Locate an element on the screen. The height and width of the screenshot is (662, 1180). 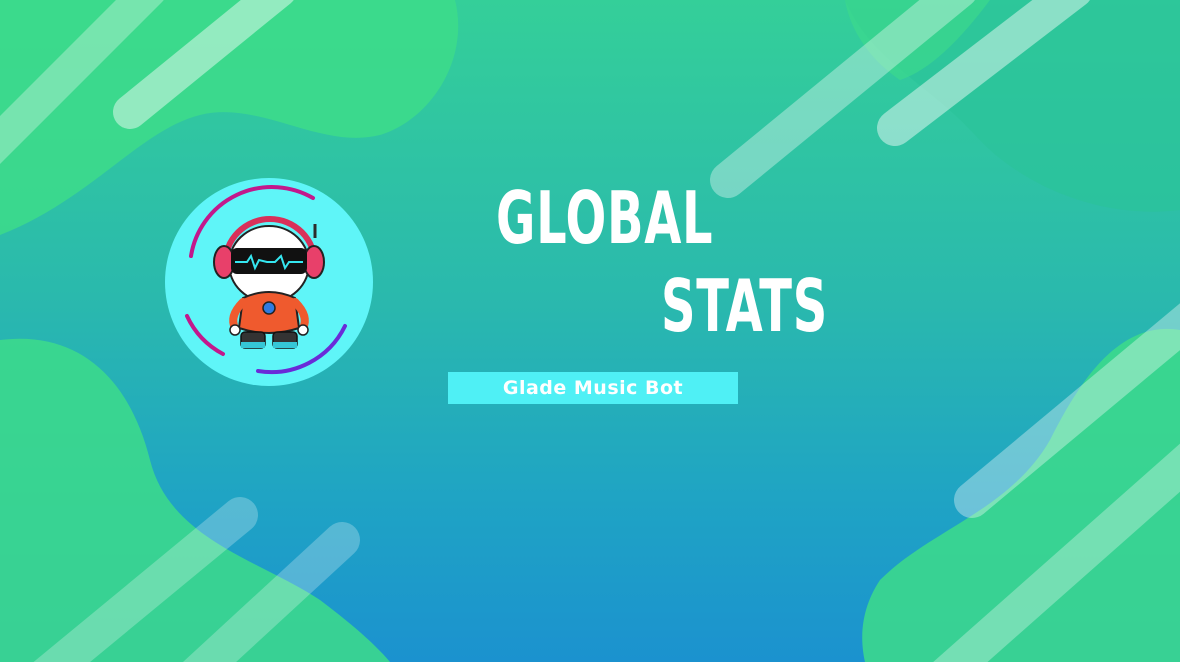
subtitle-banner: Glade Music Bot is located at coordinates (593, 388).